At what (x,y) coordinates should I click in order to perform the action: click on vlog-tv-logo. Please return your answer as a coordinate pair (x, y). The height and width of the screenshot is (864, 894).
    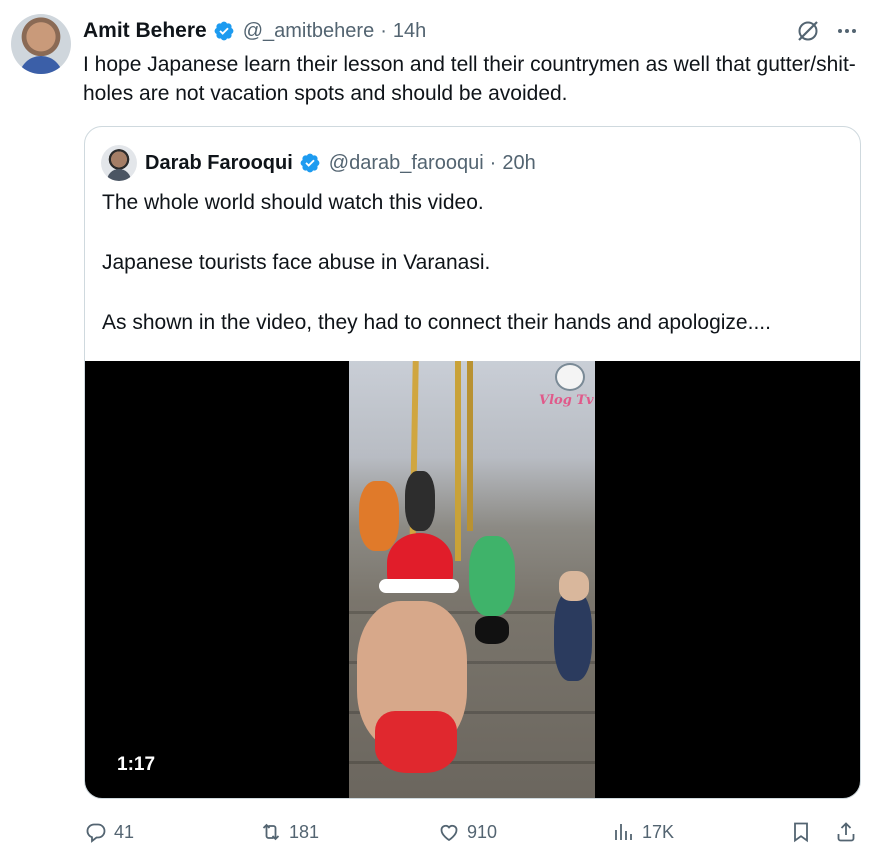
    Looking at the image, I should click on (570, 377).